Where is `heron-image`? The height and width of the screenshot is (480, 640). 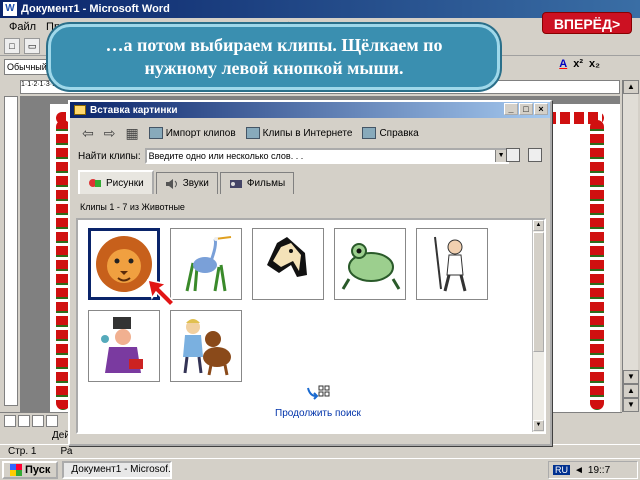 heron-image is located at coordinates (208, 264).